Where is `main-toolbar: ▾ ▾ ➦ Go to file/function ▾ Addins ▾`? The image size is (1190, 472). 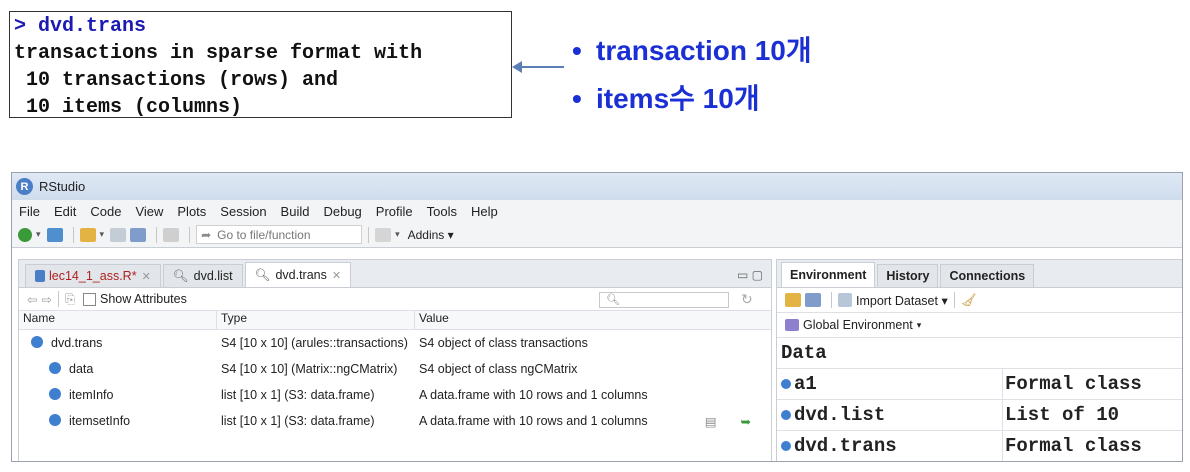 main-toolbar: ▾ ▾ ➦ Go to file/function ▾ Addins ▾ is located at coordinates (597, 235).